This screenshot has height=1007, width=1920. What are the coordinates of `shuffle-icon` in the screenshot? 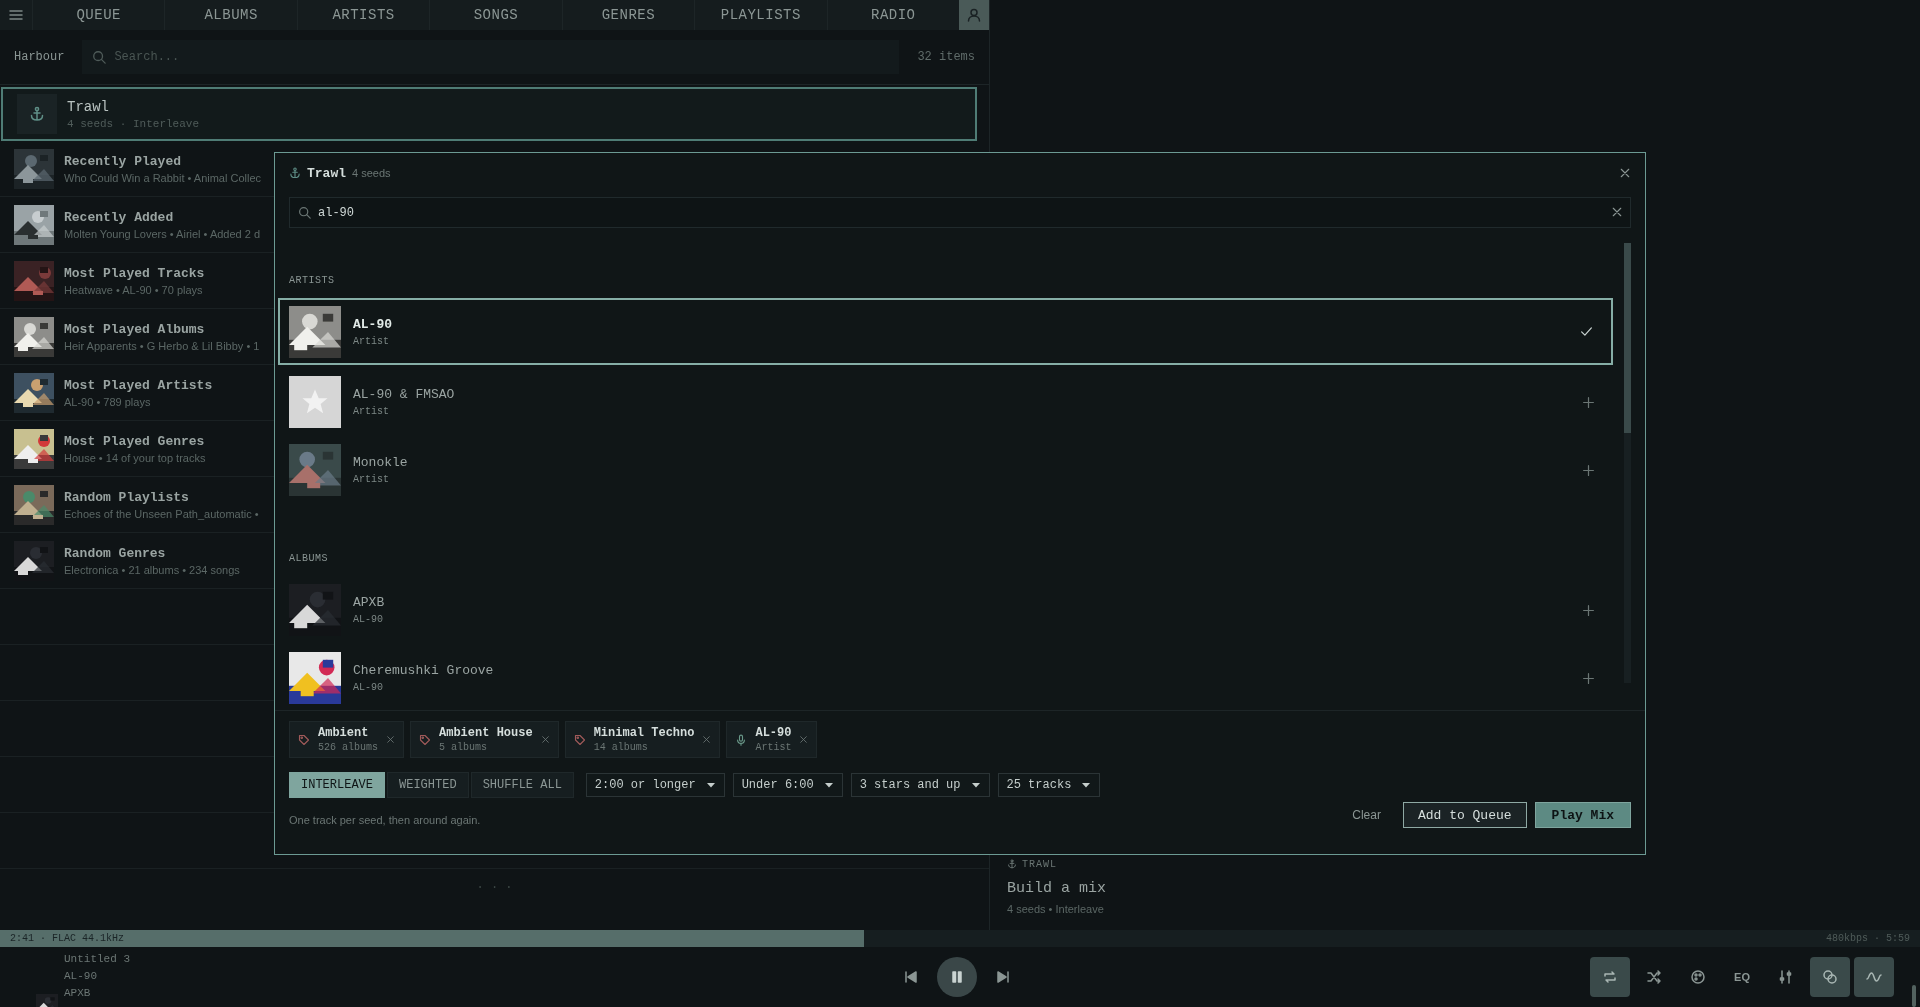 It's located at (1654, 977).